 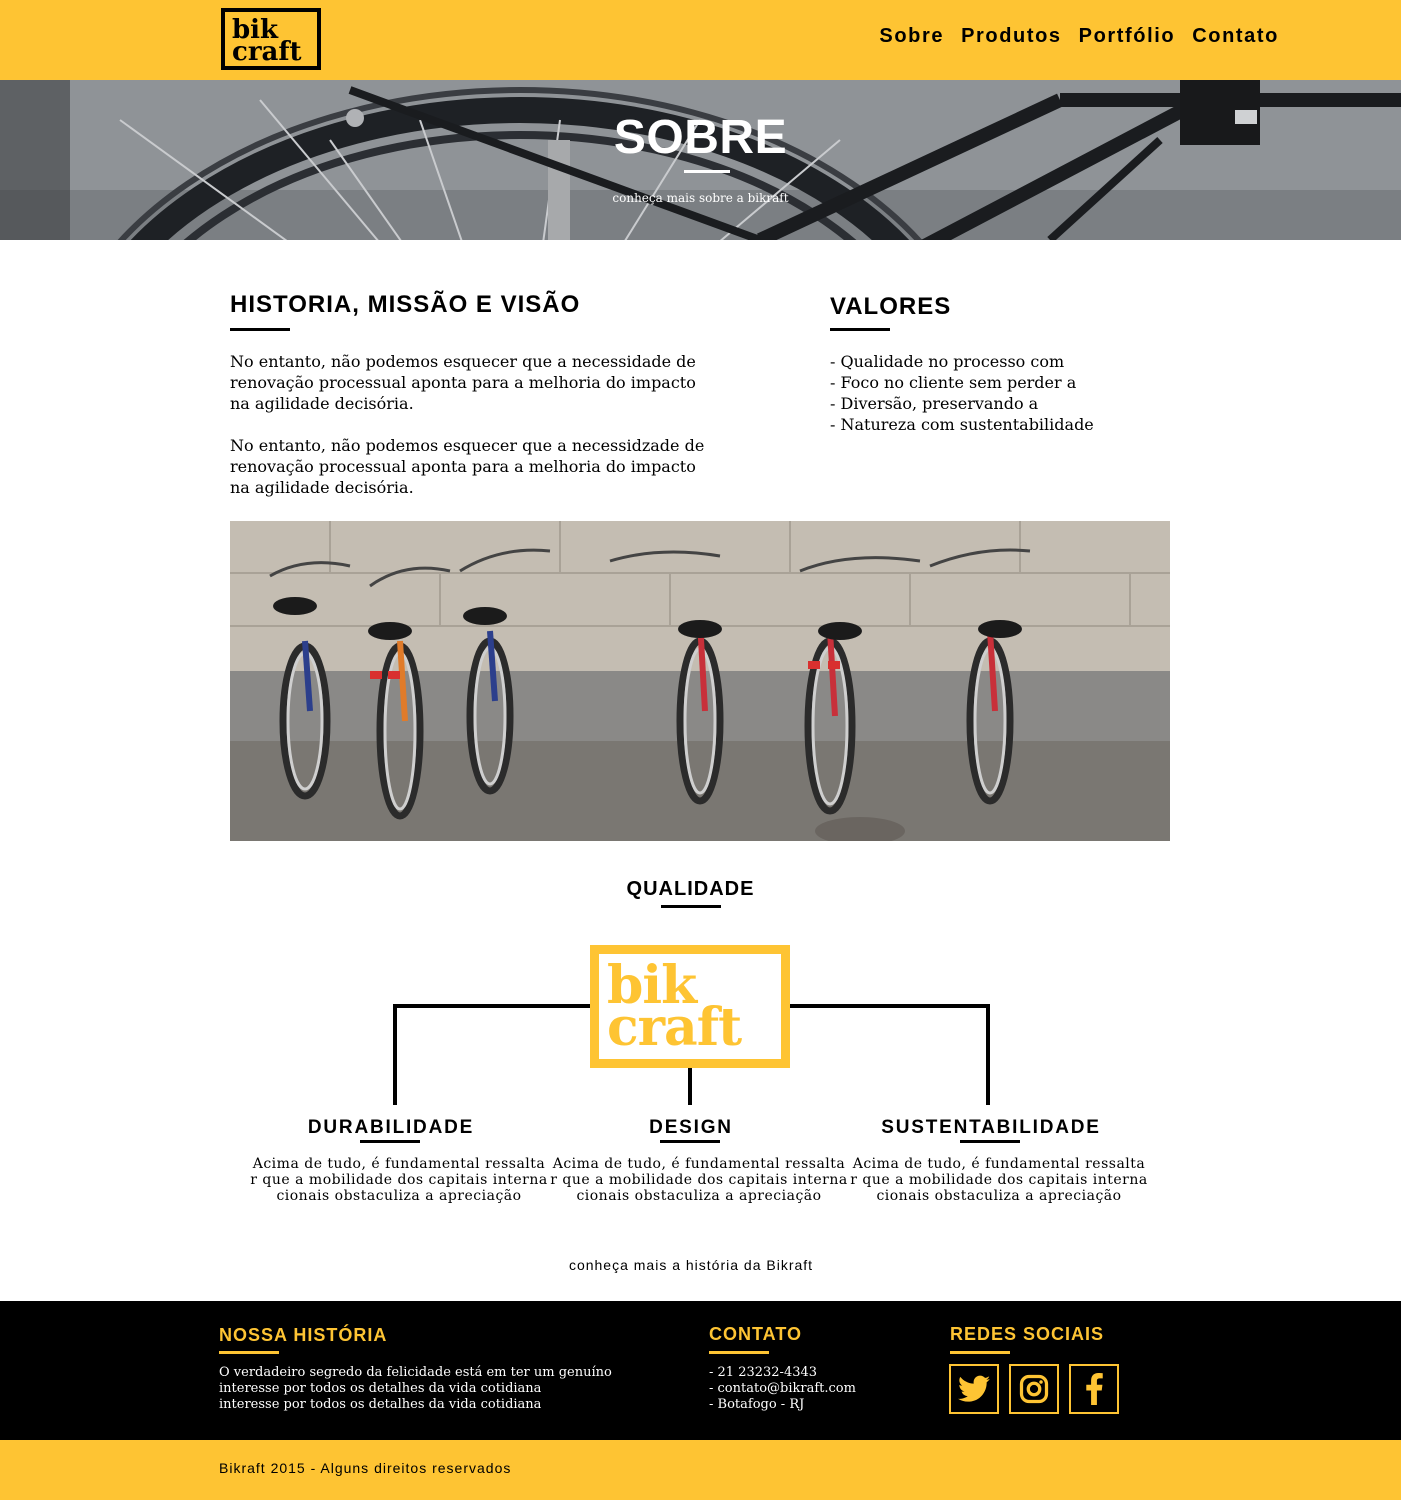 I want to click on sustentabilidade-underline, so click(x=990, y=1141).